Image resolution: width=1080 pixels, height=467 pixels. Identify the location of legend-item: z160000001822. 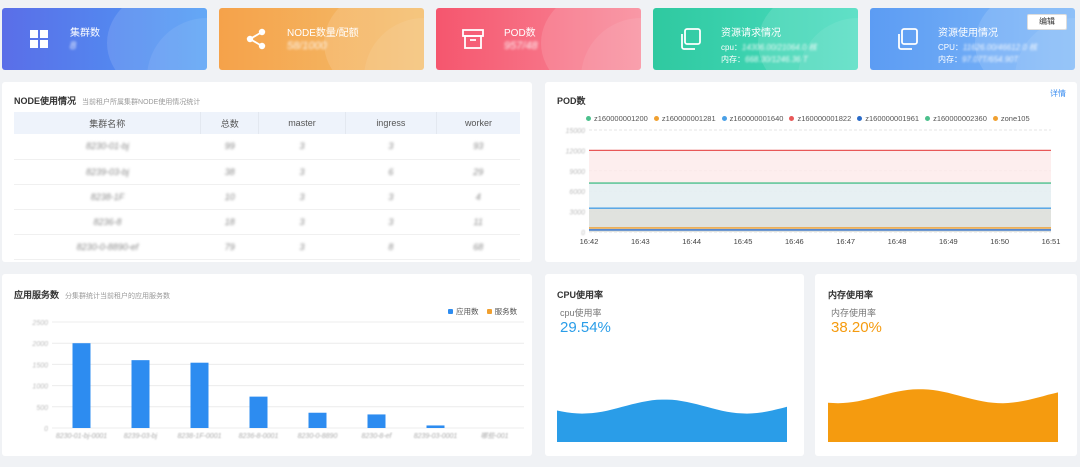
(820, 118).